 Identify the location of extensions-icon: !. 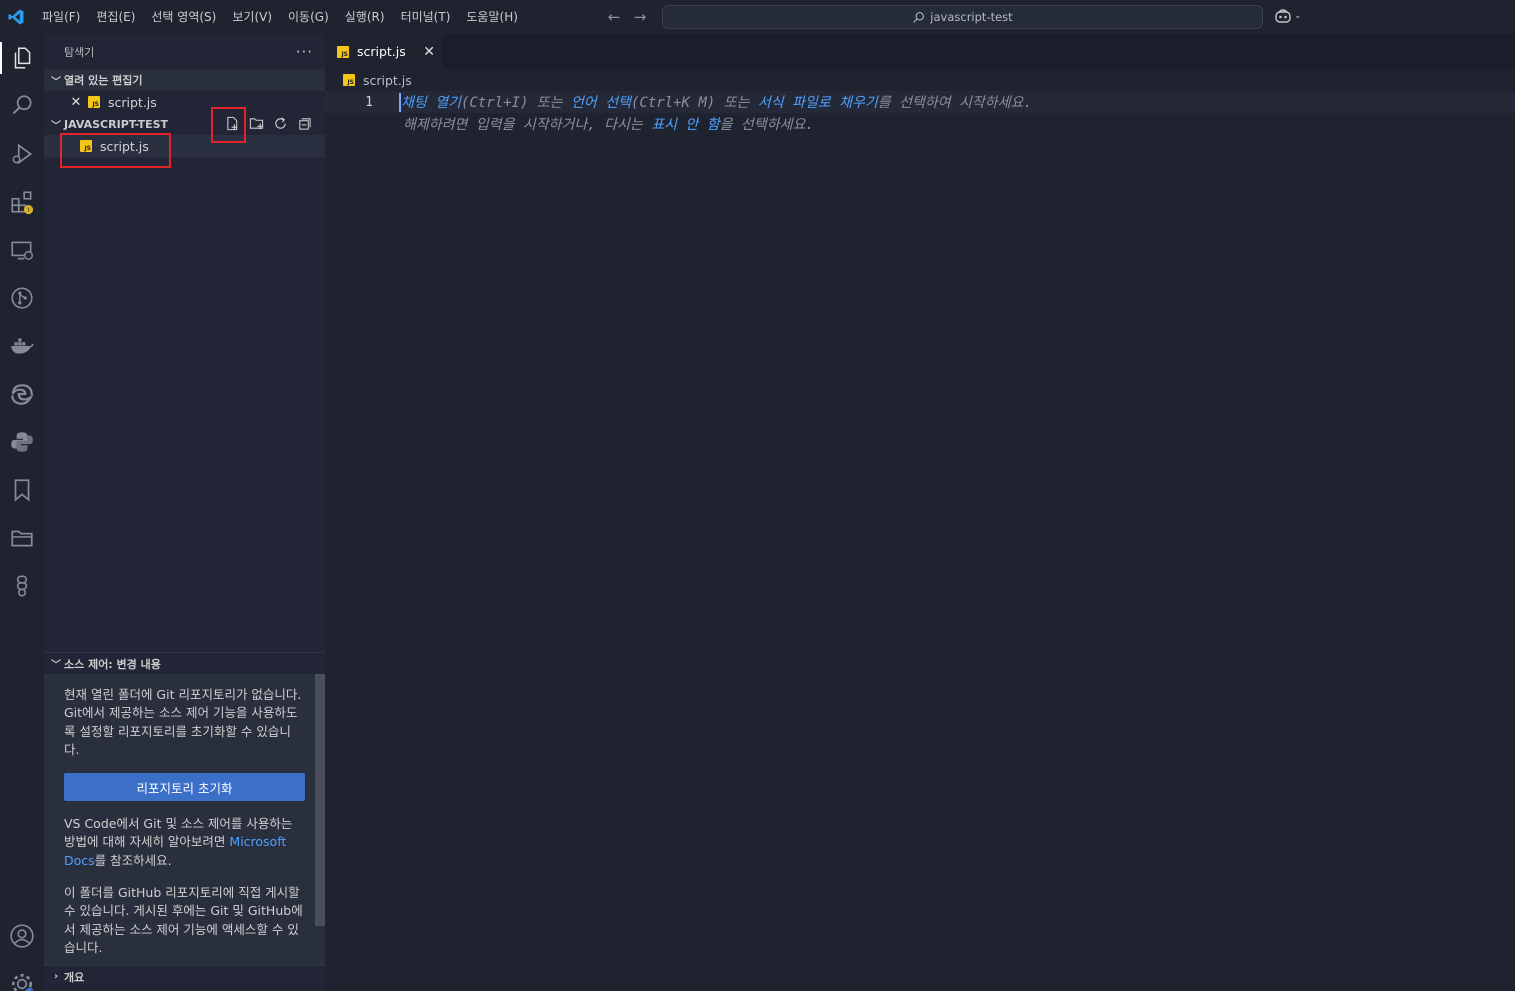
(22, 202).